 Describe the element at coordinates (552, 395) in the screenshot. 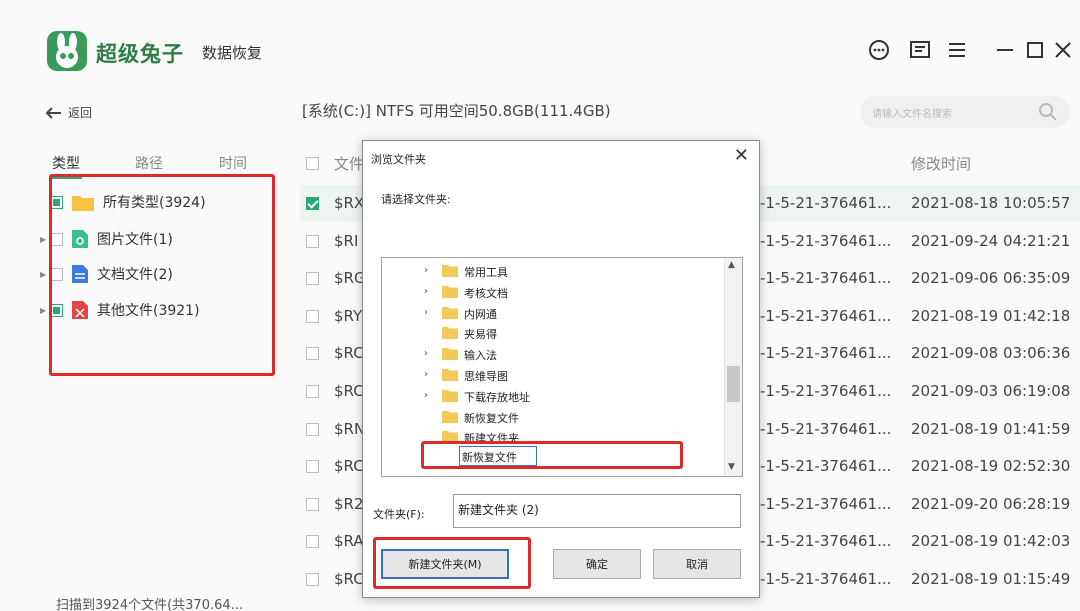

I see `folder-tree-item: › 下载存放地址` at that location.